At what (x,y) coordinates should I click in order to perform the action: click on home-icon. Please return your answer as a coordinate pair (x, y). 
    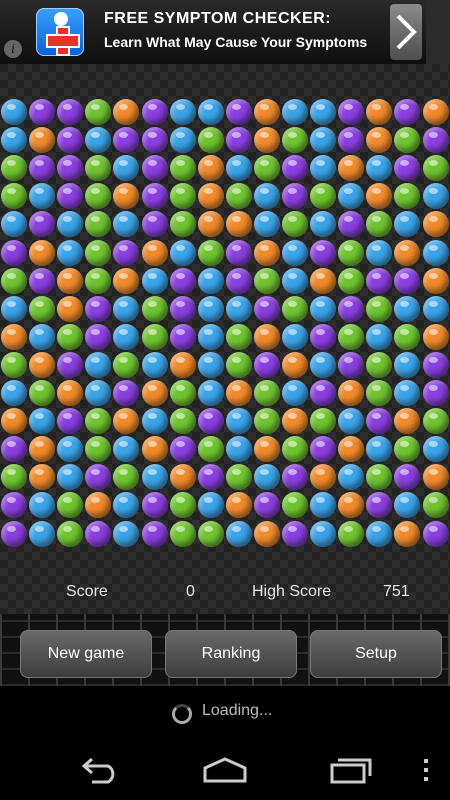
    Looking at the image, I should click on (225, 770).